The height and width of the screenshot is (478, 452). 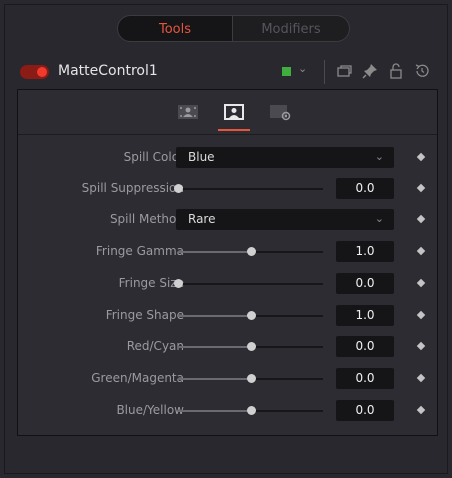 What do you see at coordinates (365, 315) in the screenshot?
I see `fringe-shape-field: 1.0` at bounding box center [365, 315].